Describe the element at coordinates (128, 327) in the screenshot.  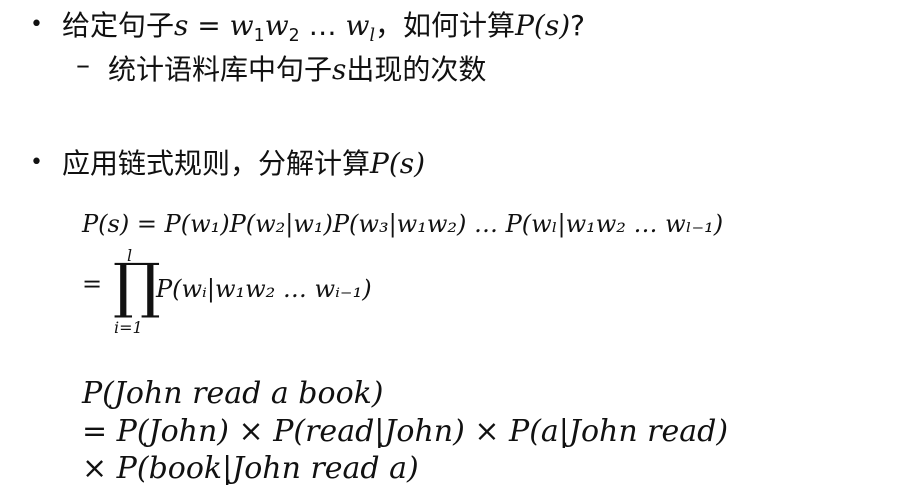
I see `product-lower: i=1` at that location.